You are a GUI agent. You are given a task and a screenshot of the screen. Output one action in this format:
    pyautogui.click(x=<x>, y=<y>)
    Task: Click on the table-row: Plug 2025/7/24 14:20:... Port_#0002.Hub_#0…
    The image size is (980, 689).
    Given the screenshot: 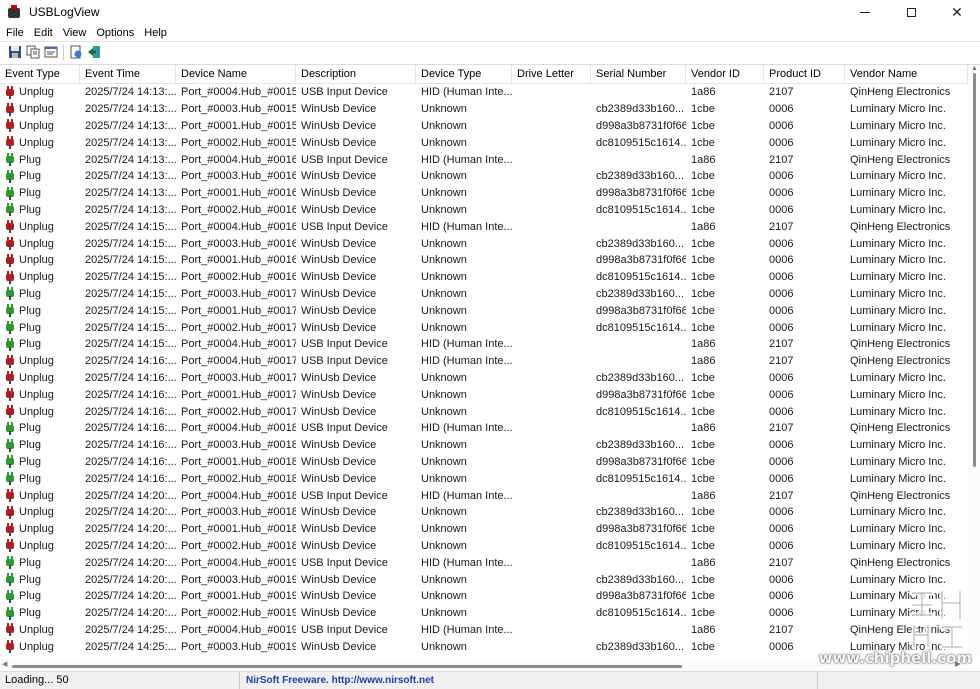 What is the action you would take?
    pyautogui.click(x=484, y=613)
    